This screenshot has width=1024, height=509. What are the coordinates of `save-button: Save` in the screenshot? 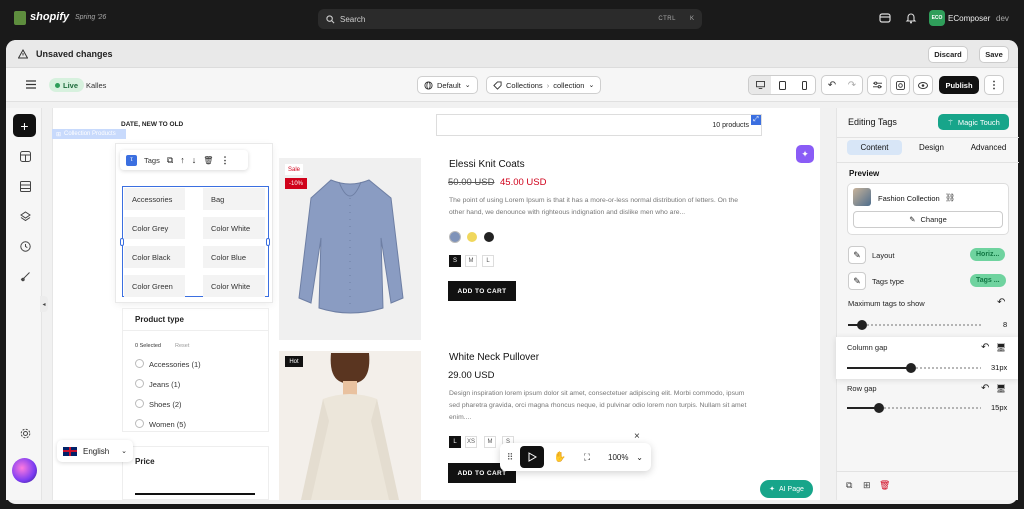 It's located at (994, 54).